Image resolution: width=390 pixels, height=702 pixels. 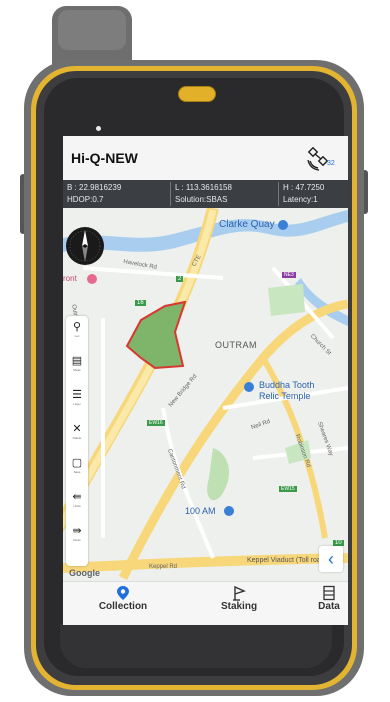 What do you see at coordinates (77, 497) in the screenshot?
I see `undo-icon: ⇚` at bounding box center [77, 497].